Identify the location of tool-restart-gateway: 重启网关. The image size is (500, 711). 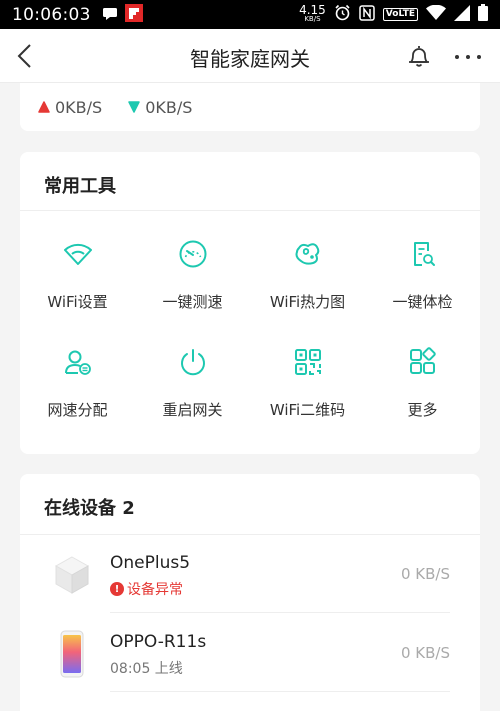
(192, 382).